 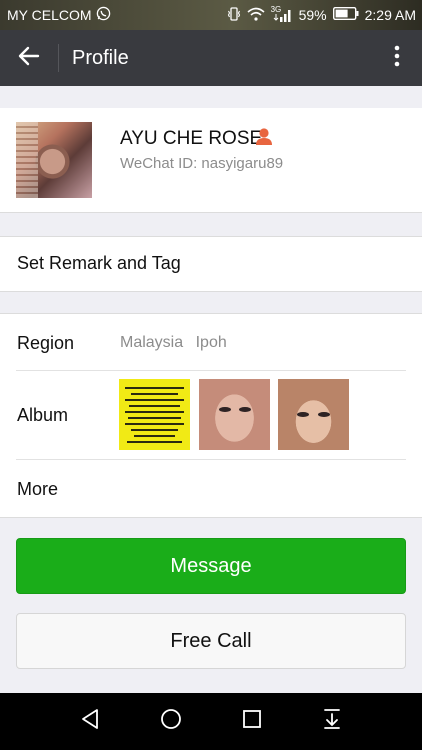 I want to click on set-remark-label: Set Remark and Tag, so click(x=99, y=263).